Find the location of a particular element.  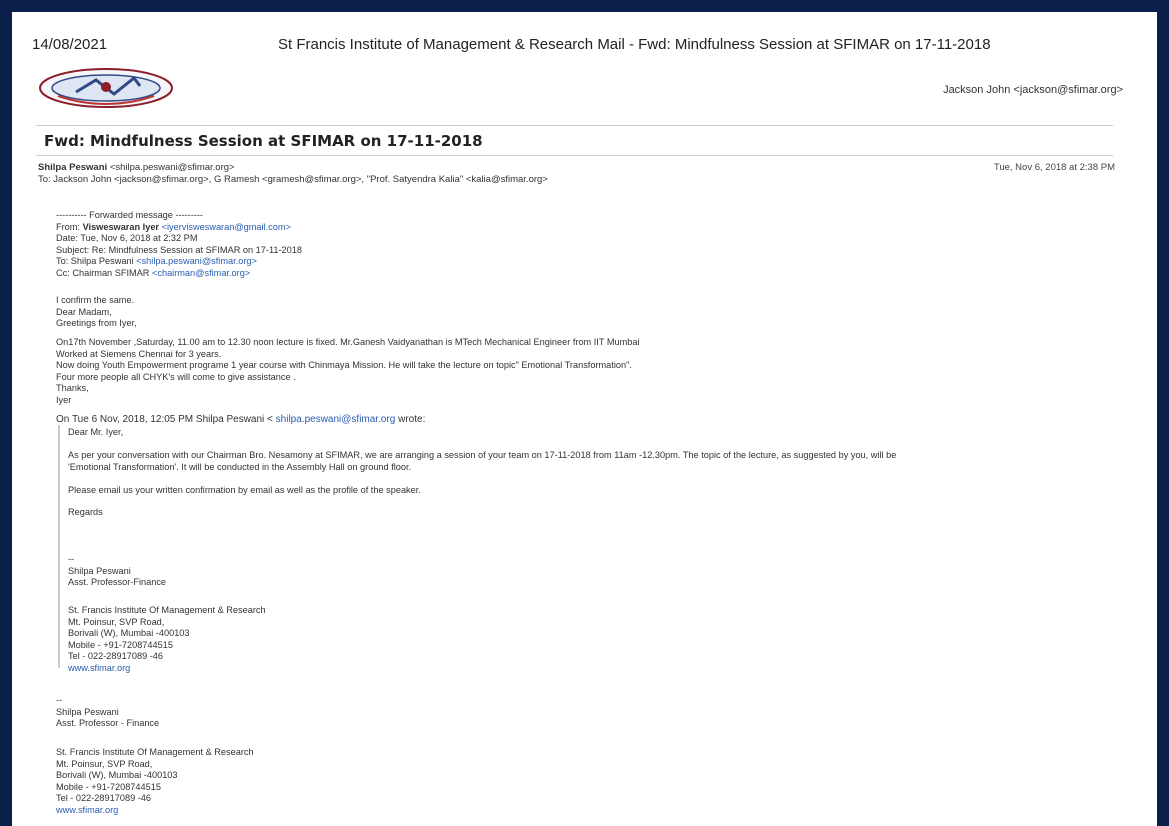

account-name: Jackson John is located at coordinates (977, 90).